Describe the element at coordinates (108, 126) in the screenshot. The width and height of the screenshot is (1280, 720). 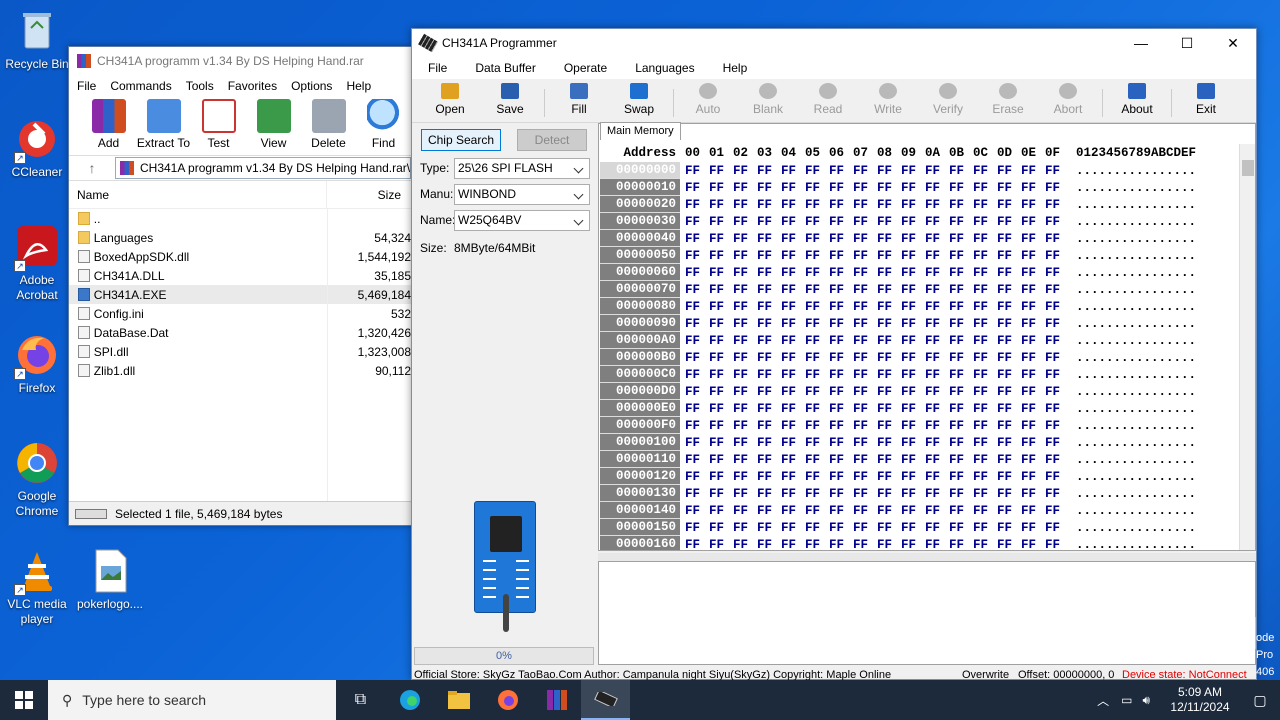
I see `add-button: Add` at that location.